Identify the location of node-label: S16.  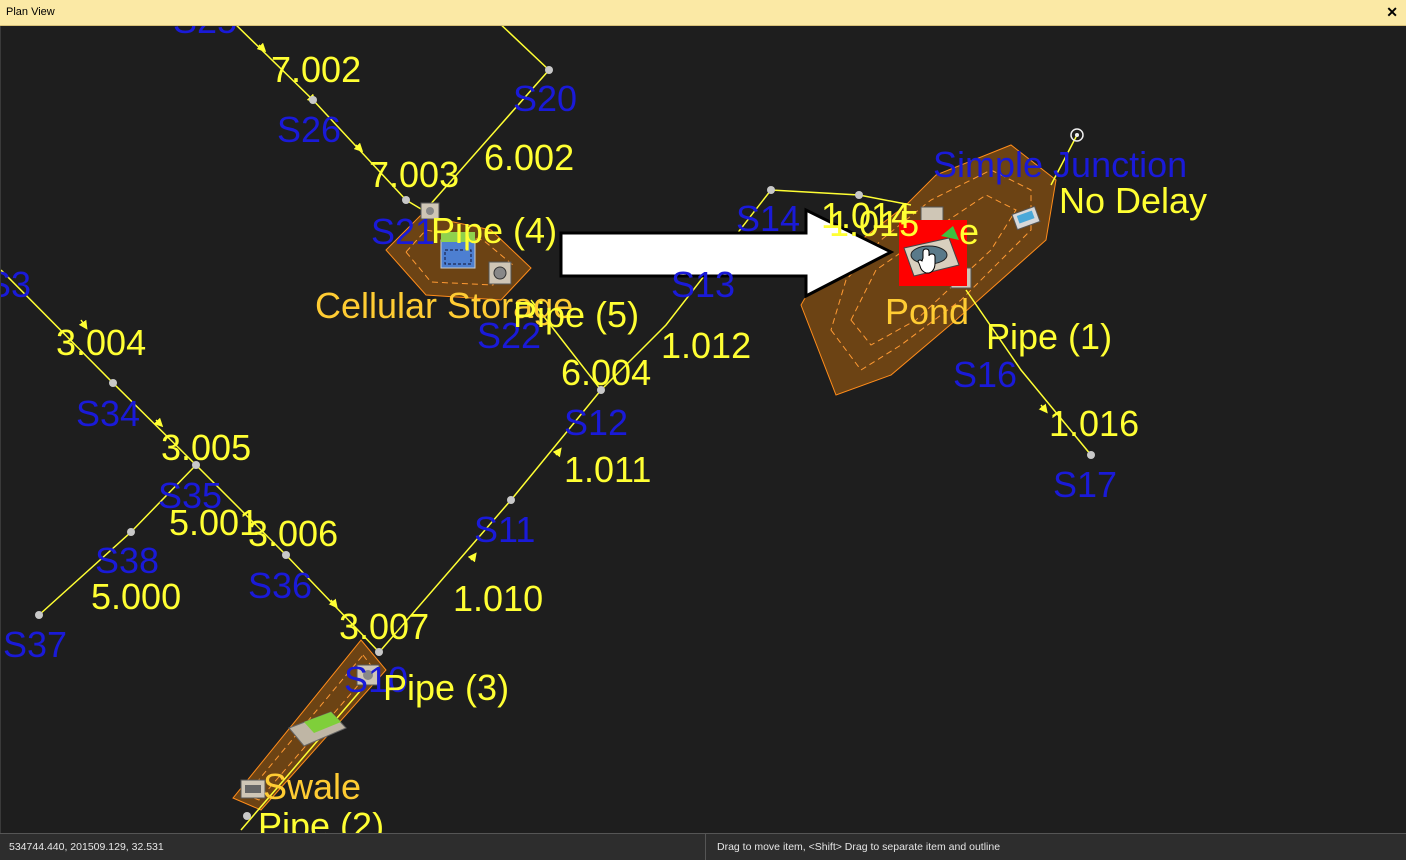
(985, 374).